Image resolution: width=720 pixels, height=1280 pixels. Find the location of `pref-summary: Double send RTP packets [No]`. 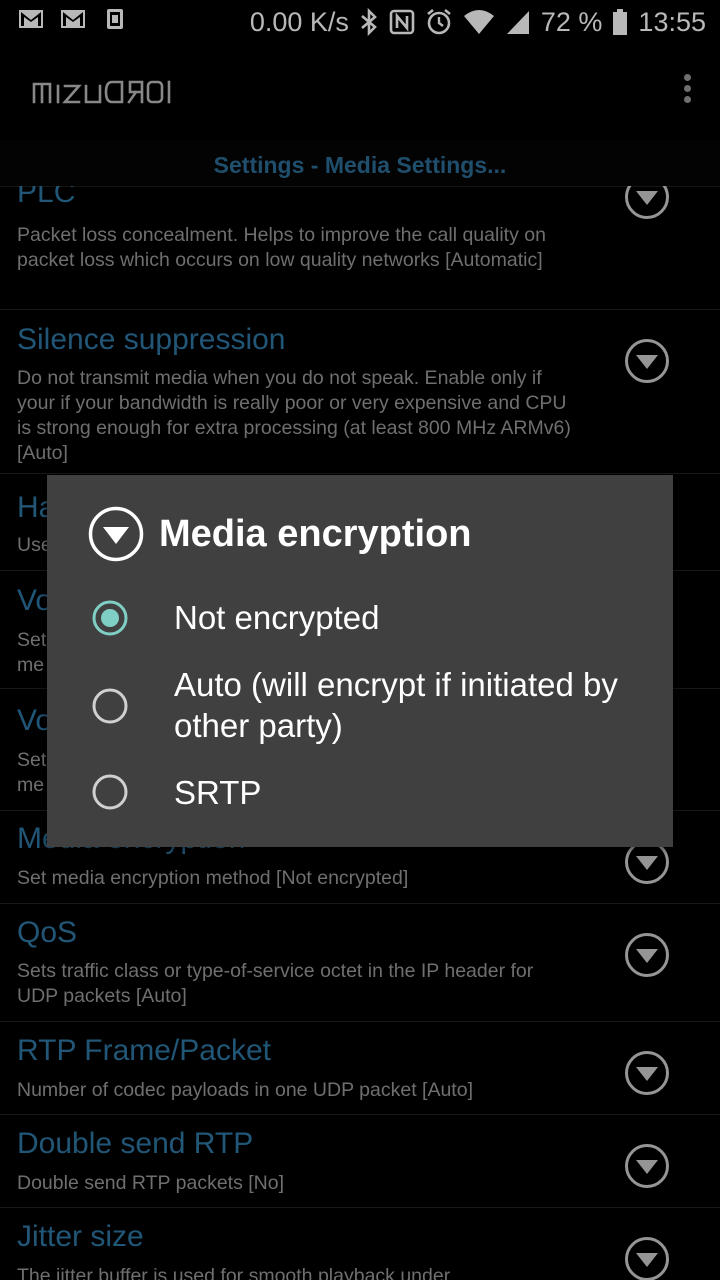

pref-summary: Double send RTP packets [No] is located at coordinates (151, 1183).